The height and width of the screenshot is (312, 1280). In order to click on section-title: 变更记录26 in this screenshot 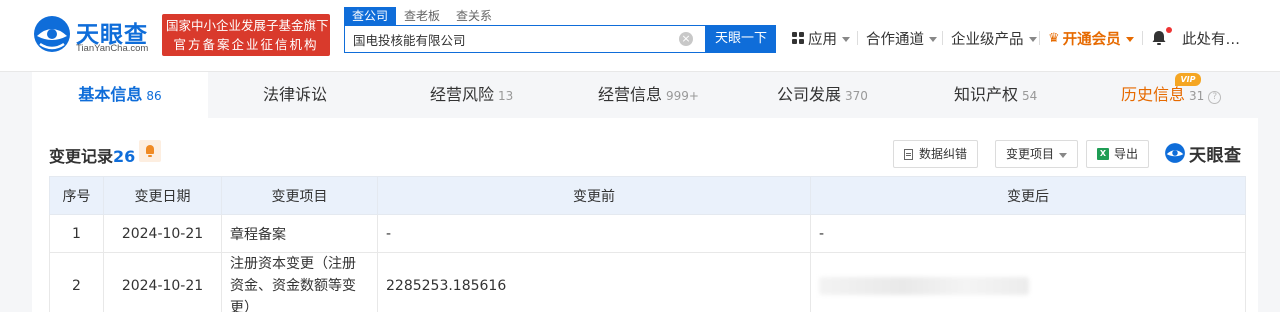, I will do `click(92, 155)`.